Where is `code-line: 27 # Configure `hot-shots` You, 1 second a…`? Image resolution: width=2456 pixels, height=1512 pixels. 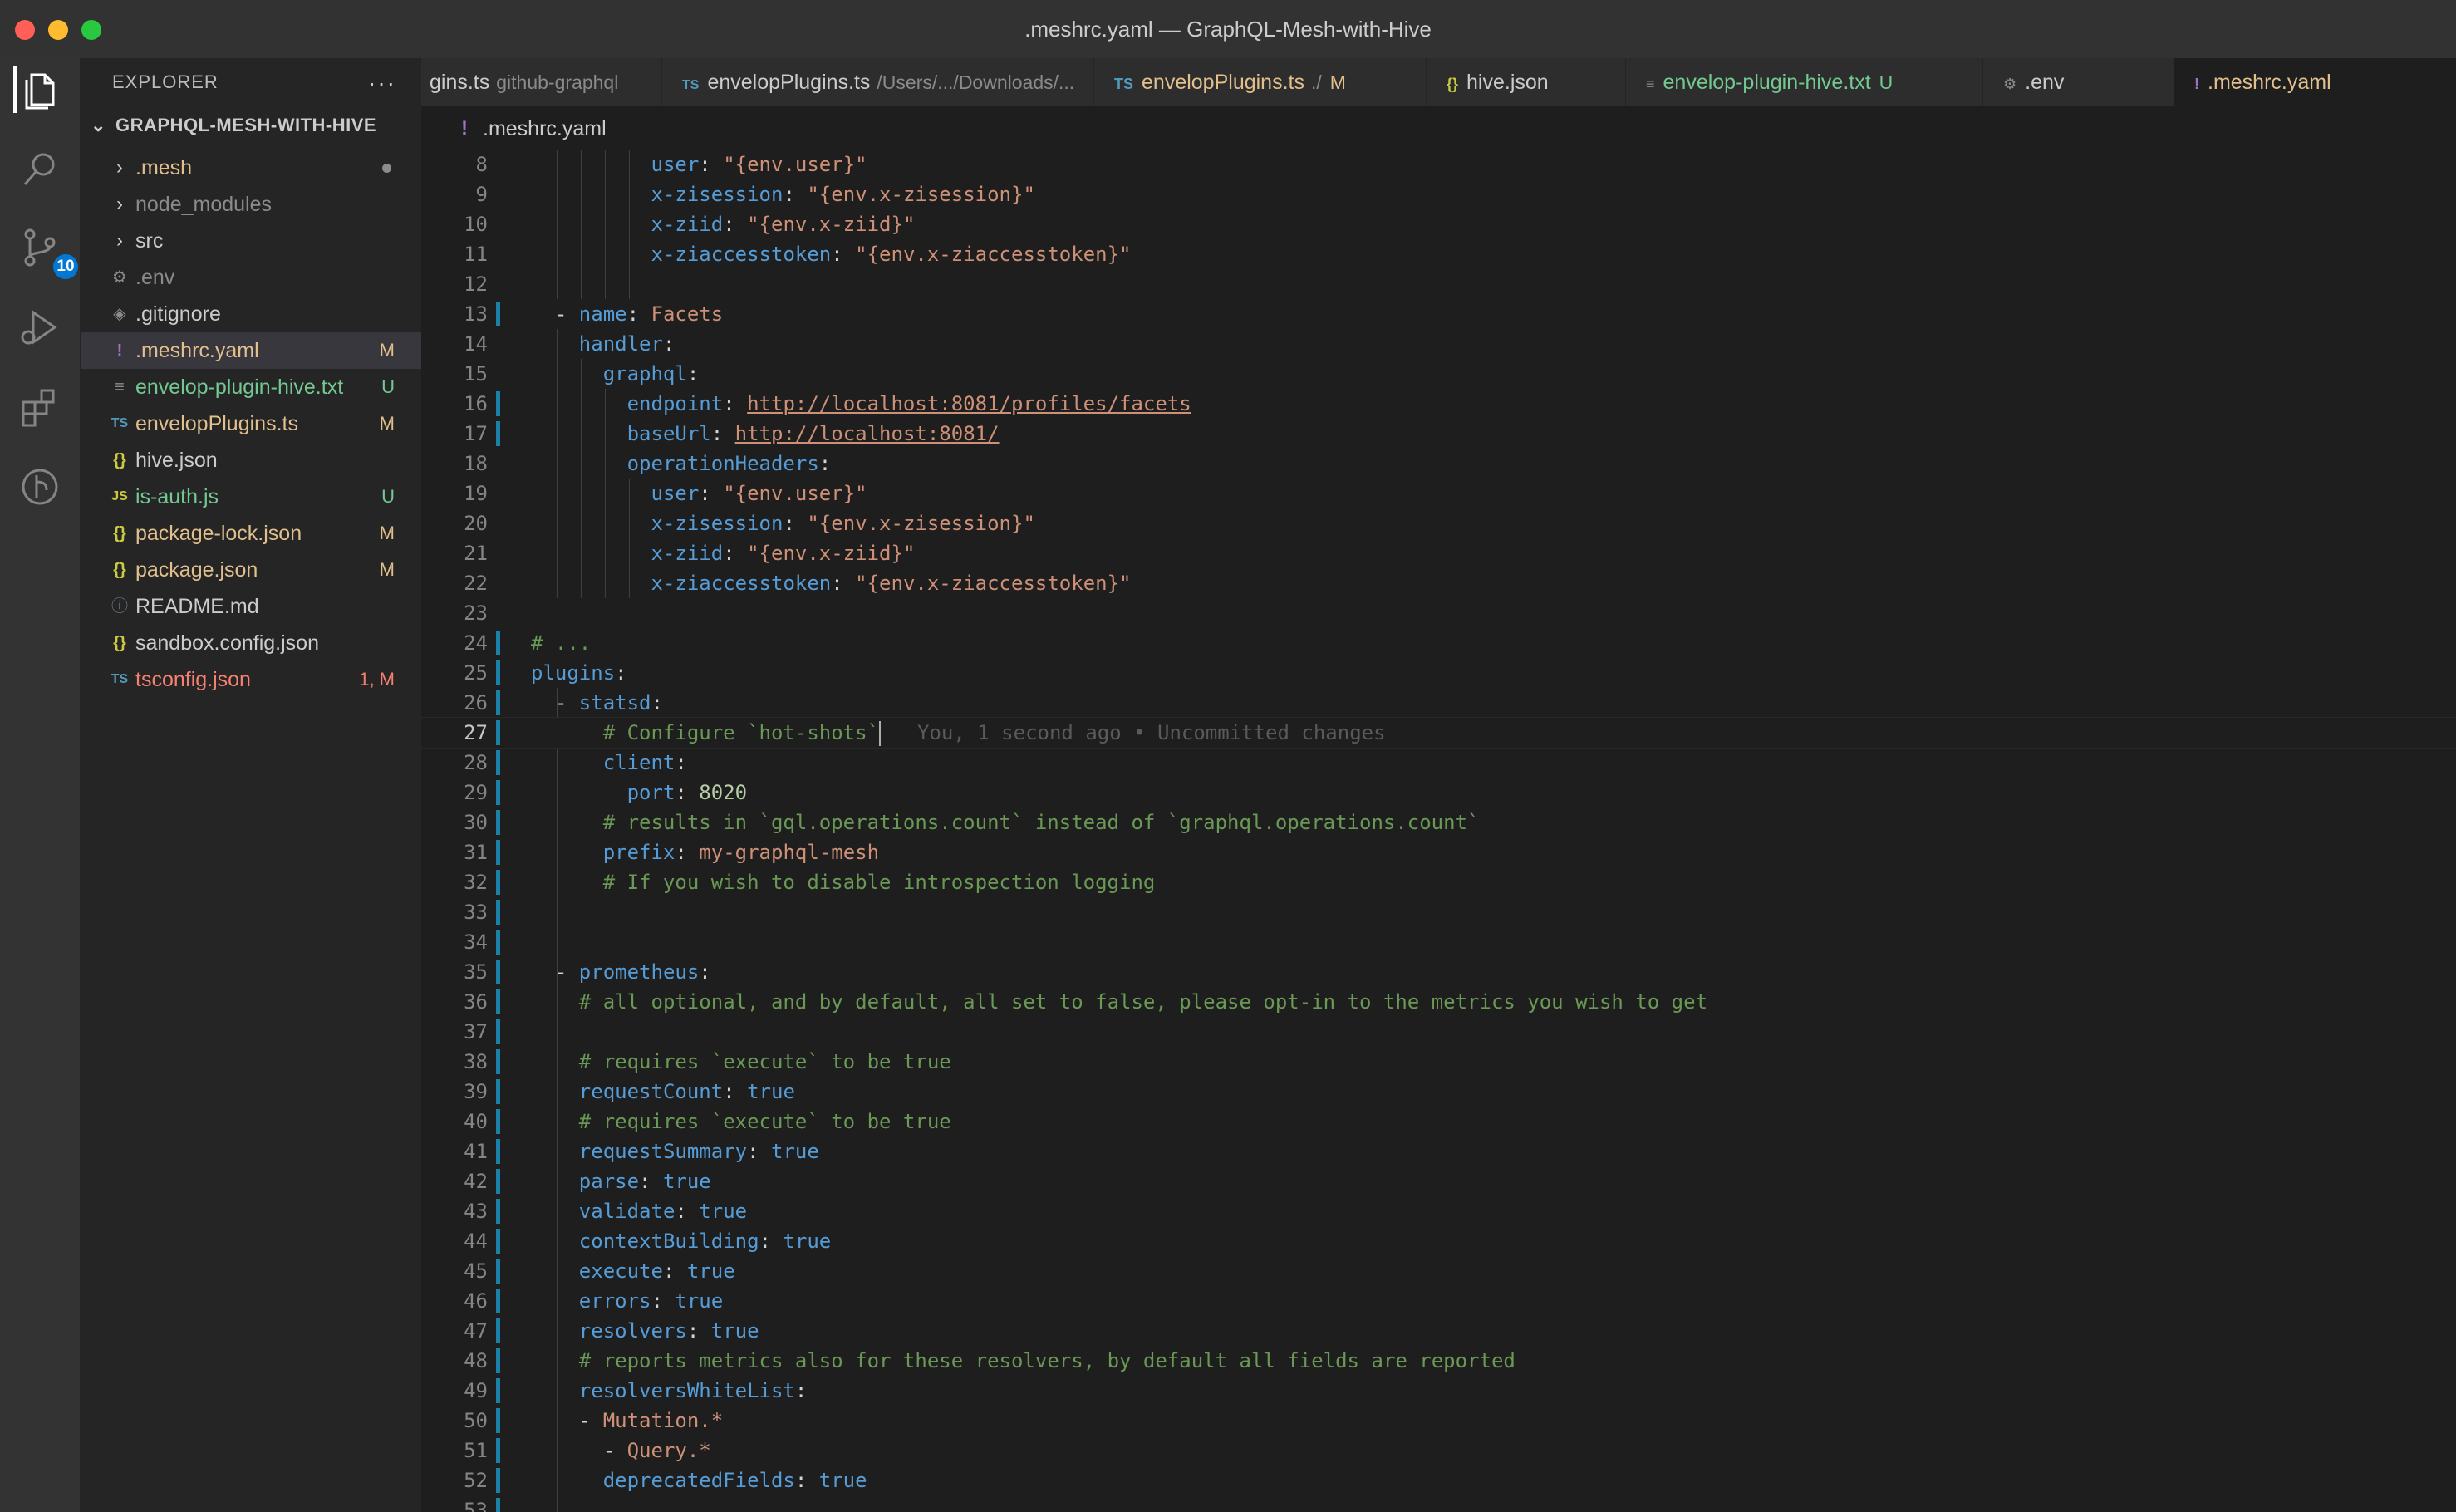
code-line: 27 # Configure `hot-shots` You, 1 second a… is located at coordinates (1438, 733).